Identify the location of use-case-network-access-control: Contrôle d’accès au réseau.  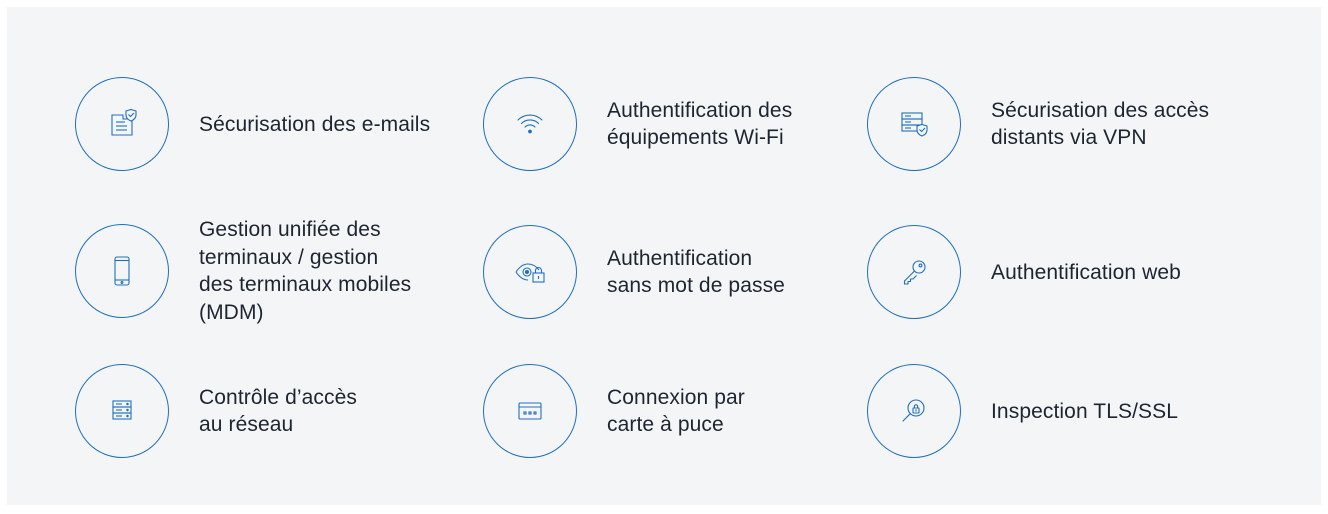
(216, 411).